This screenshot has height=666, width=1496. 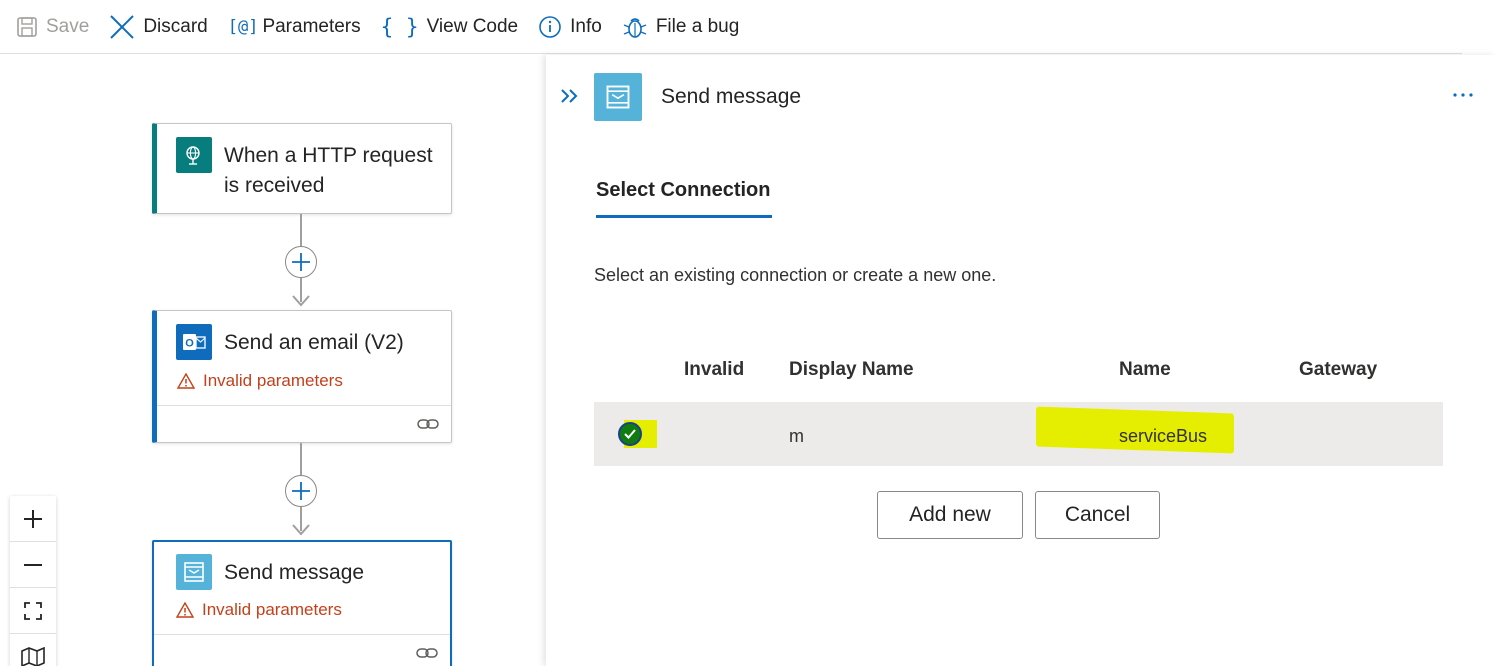 What do you see at coordinates (1338, 369) in the screenshot?
I see `column-header-gateway: Gateway` at bounding box center [1338, 369].